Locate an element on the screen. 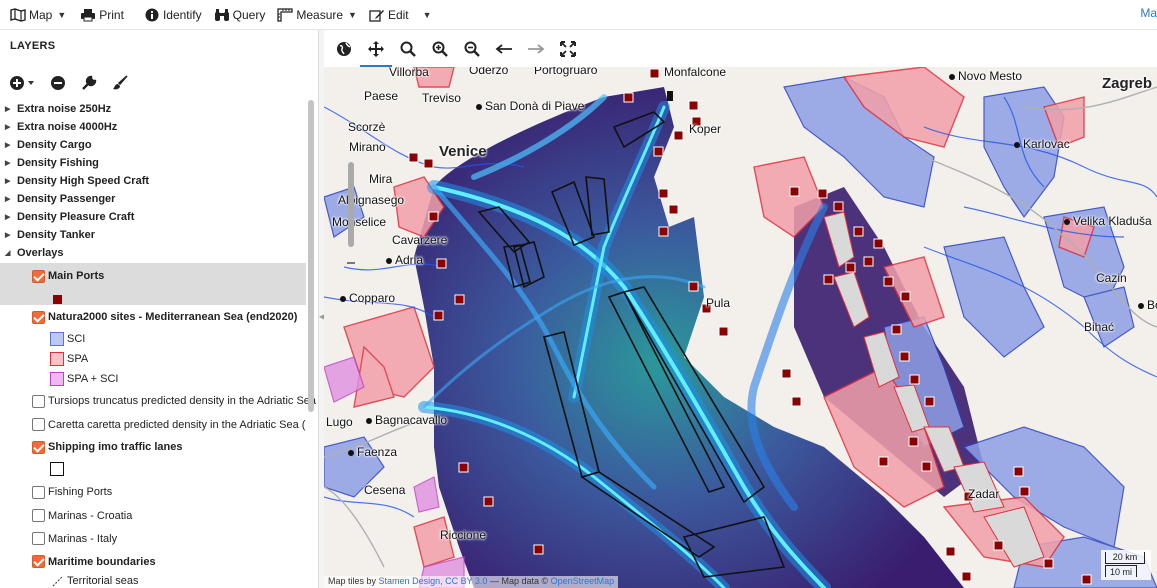 Image resolution: width=1157 pixels, height=588 pixels. legend-shipping-lane is located at coordinates (153, 469).